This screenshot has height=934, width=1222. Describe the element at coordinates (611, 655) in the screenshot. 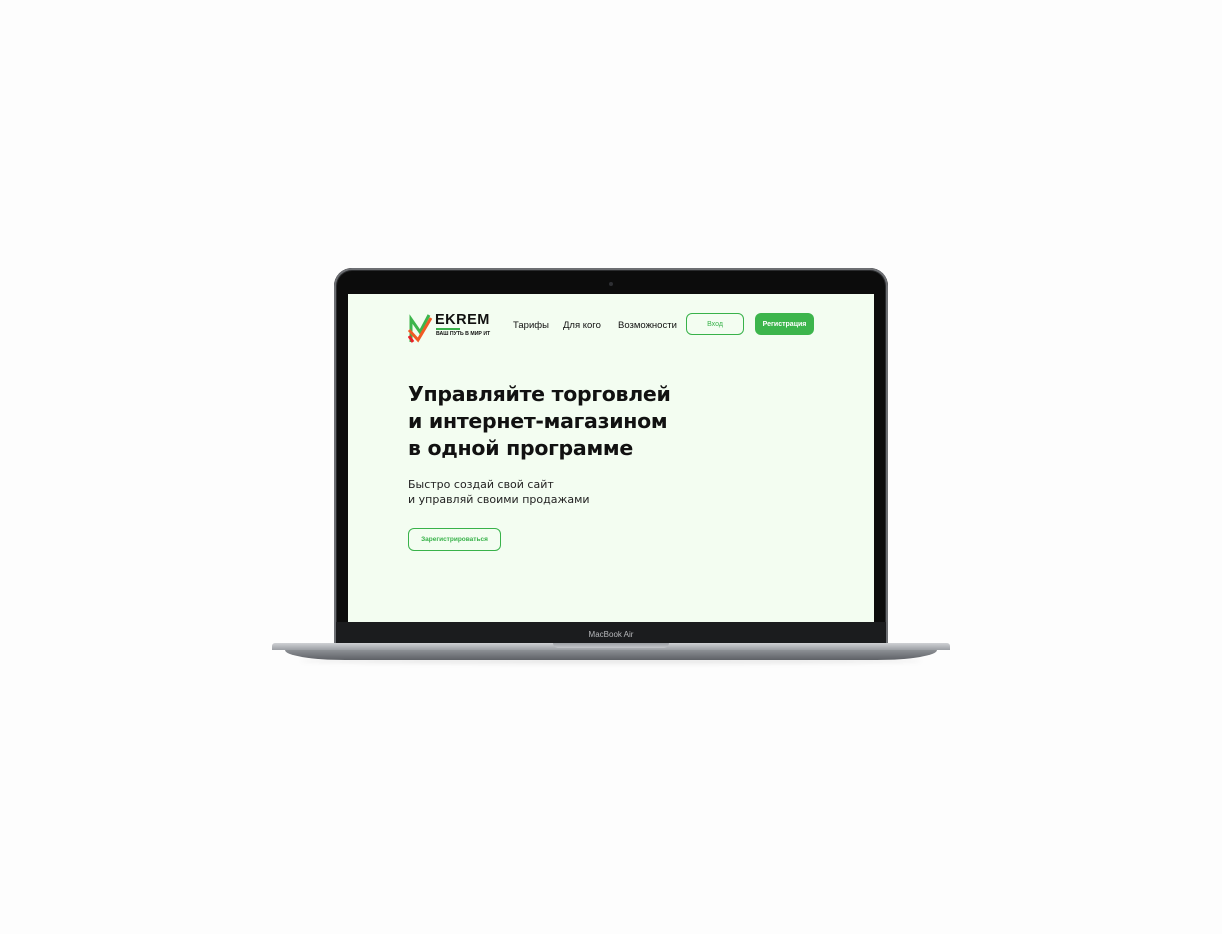

I see `laptop-base-bottom` at that location.